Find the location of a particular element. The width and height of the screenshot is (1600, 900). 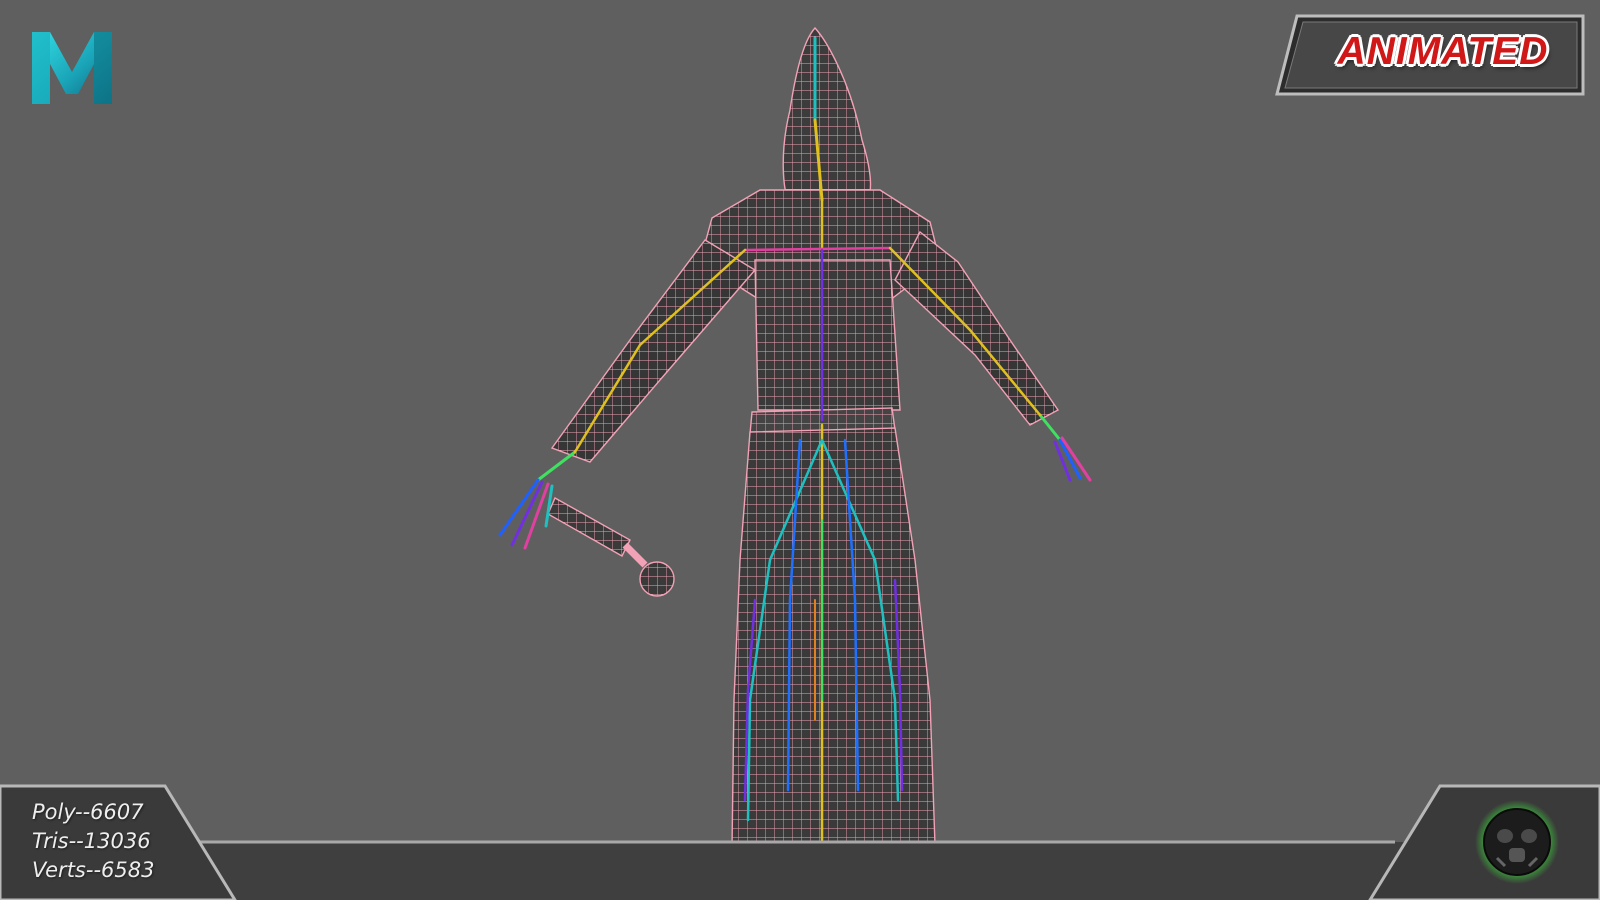

tris-count: Tris--13036 is located at coordinates (91, 841).